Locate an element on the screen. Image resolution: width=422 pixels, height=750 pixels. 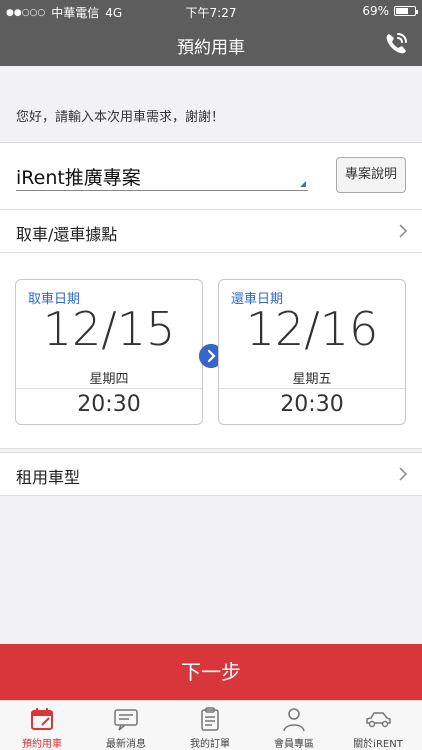
tab-reserve: 預約用車 is located at coordinates (42, 725).